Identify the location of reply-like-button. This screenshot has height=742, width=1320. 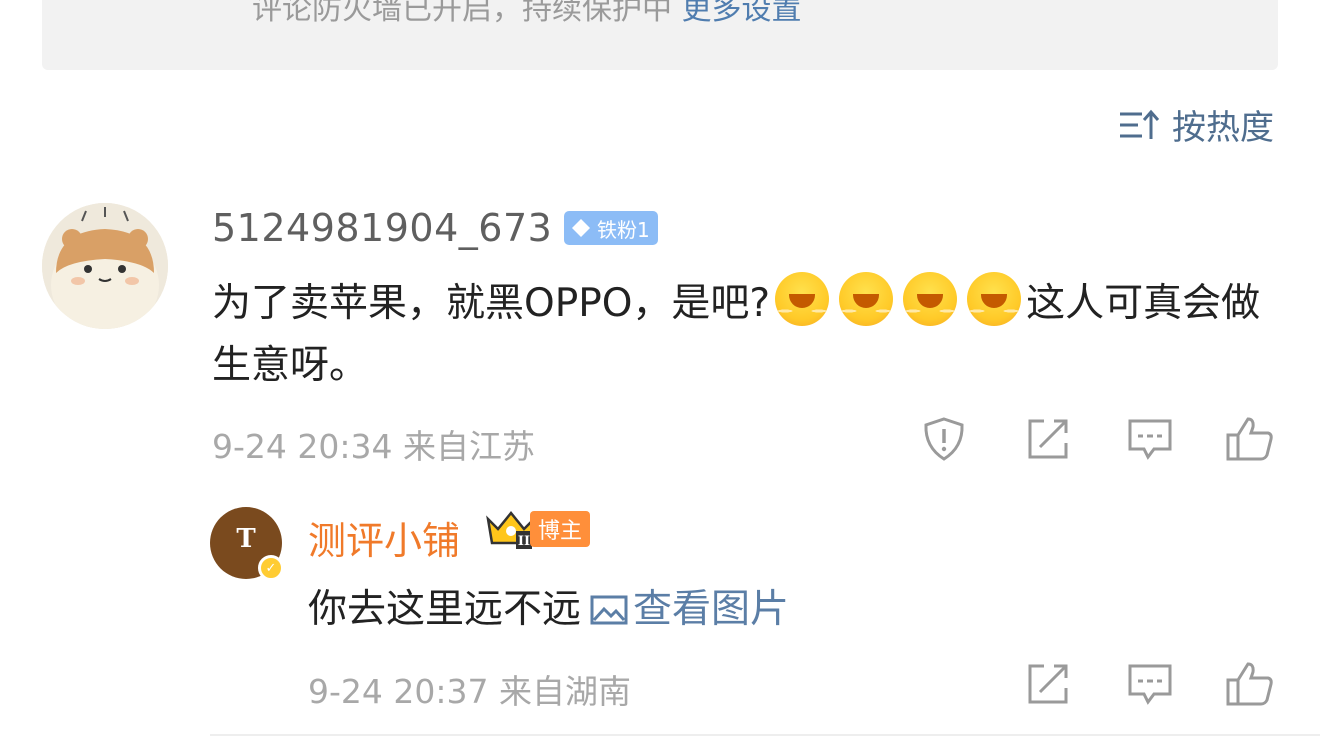
(1250, 684).